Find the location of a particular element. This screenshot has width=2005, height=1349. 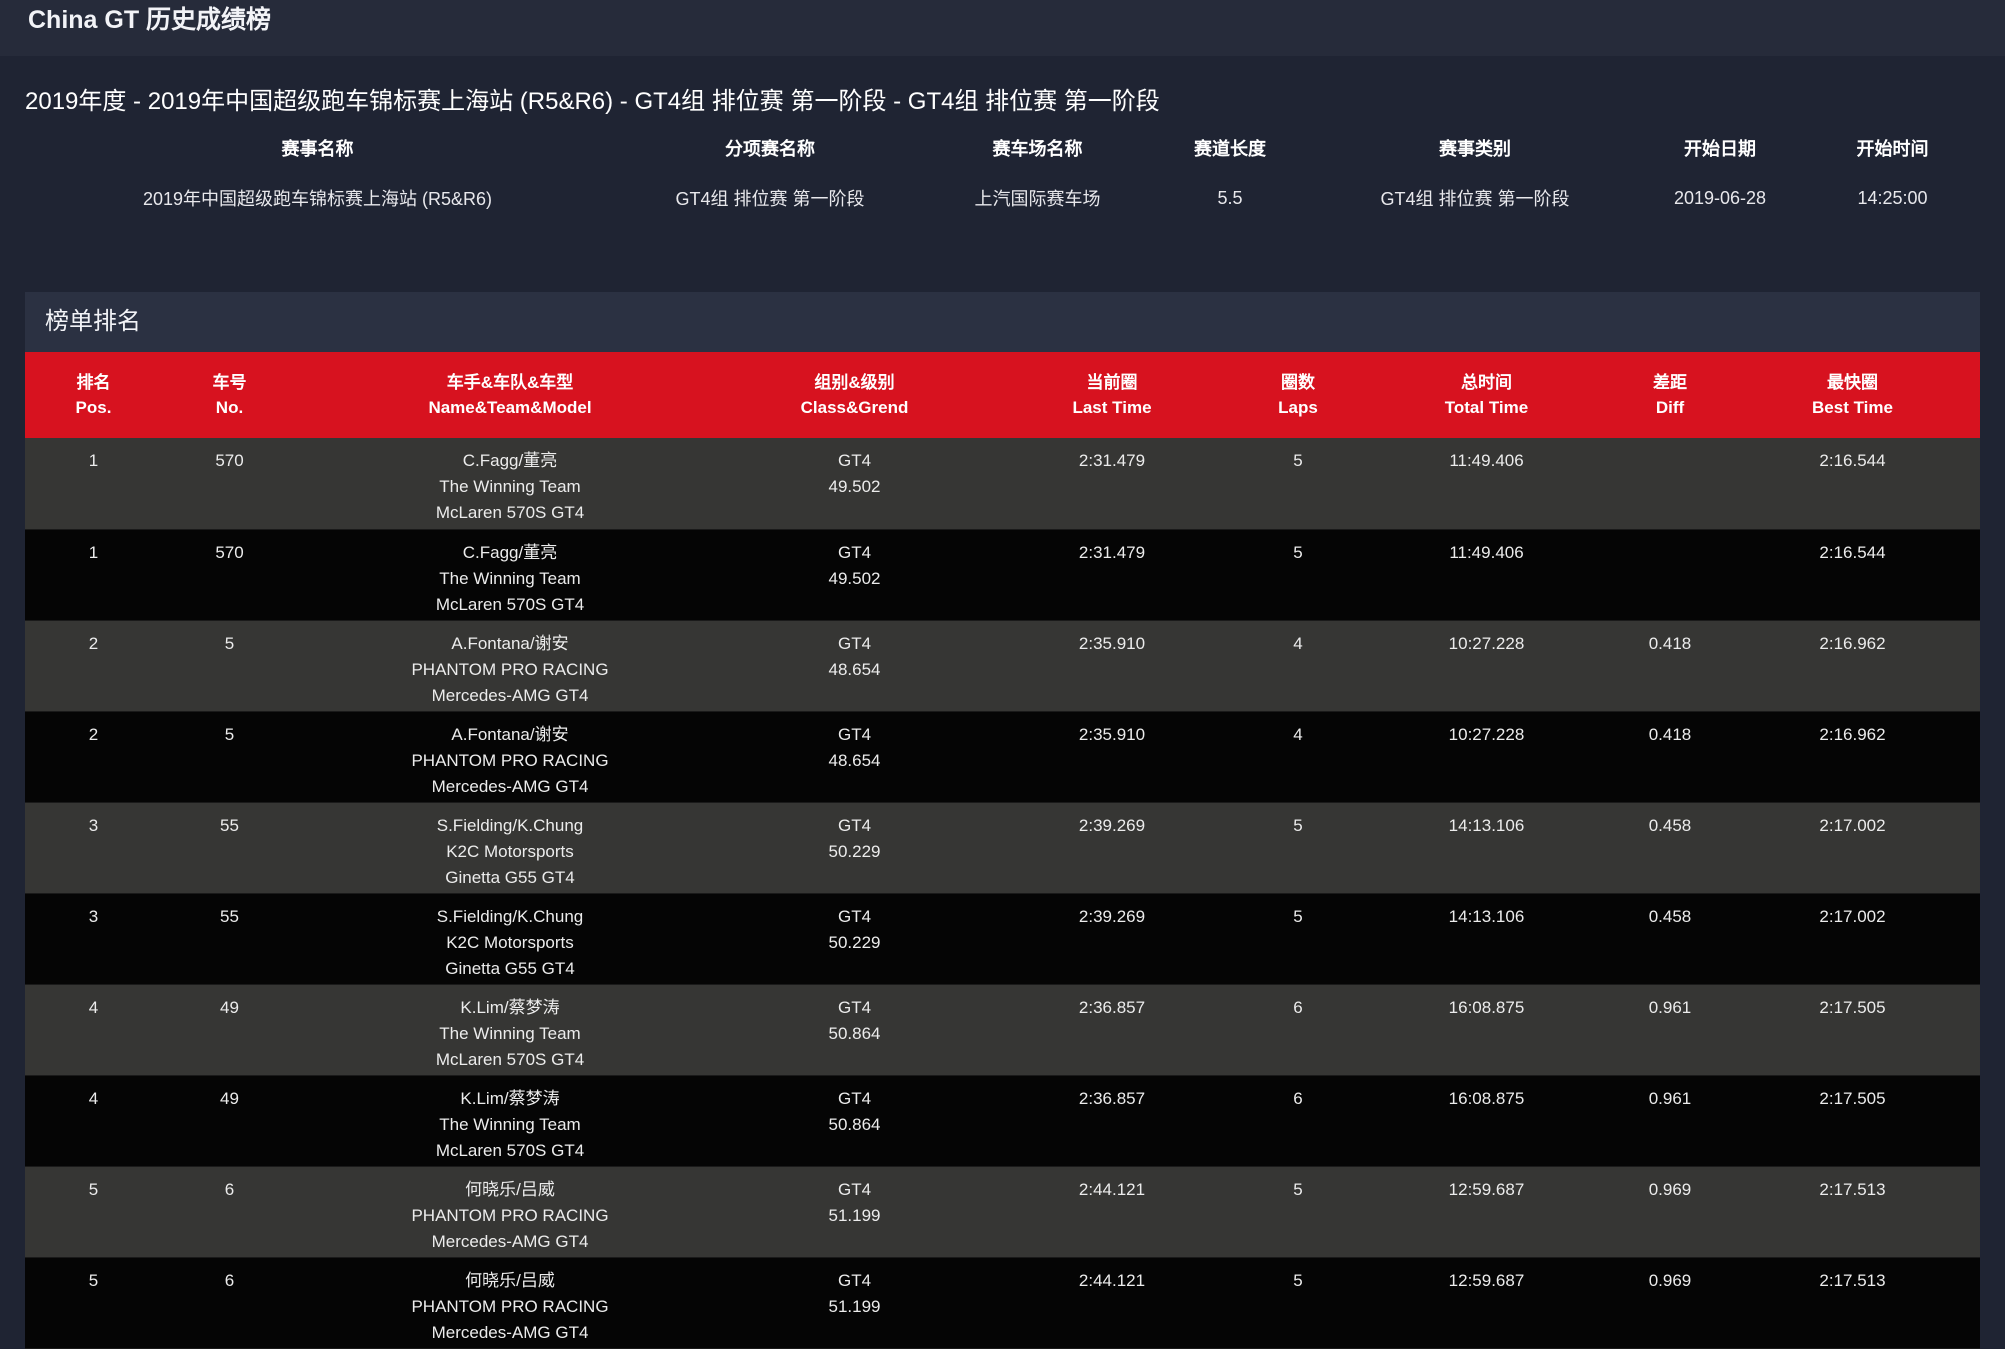

cell-pos: 1 is located at coordinates (93, 552).